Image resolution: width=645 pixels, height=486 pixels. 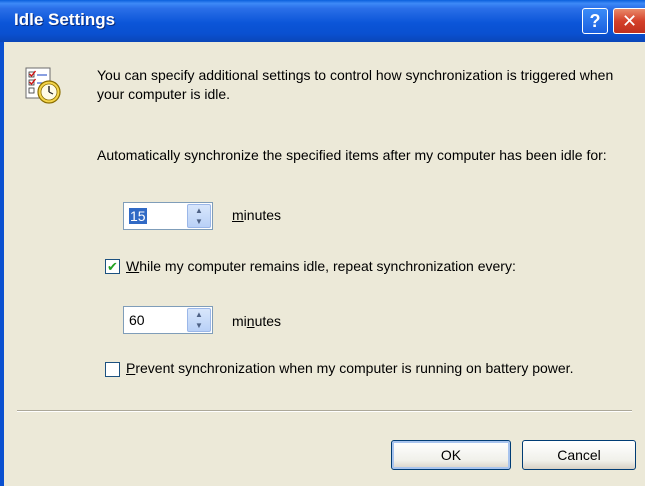 I want to click on separator, so click(x=324, y=411).